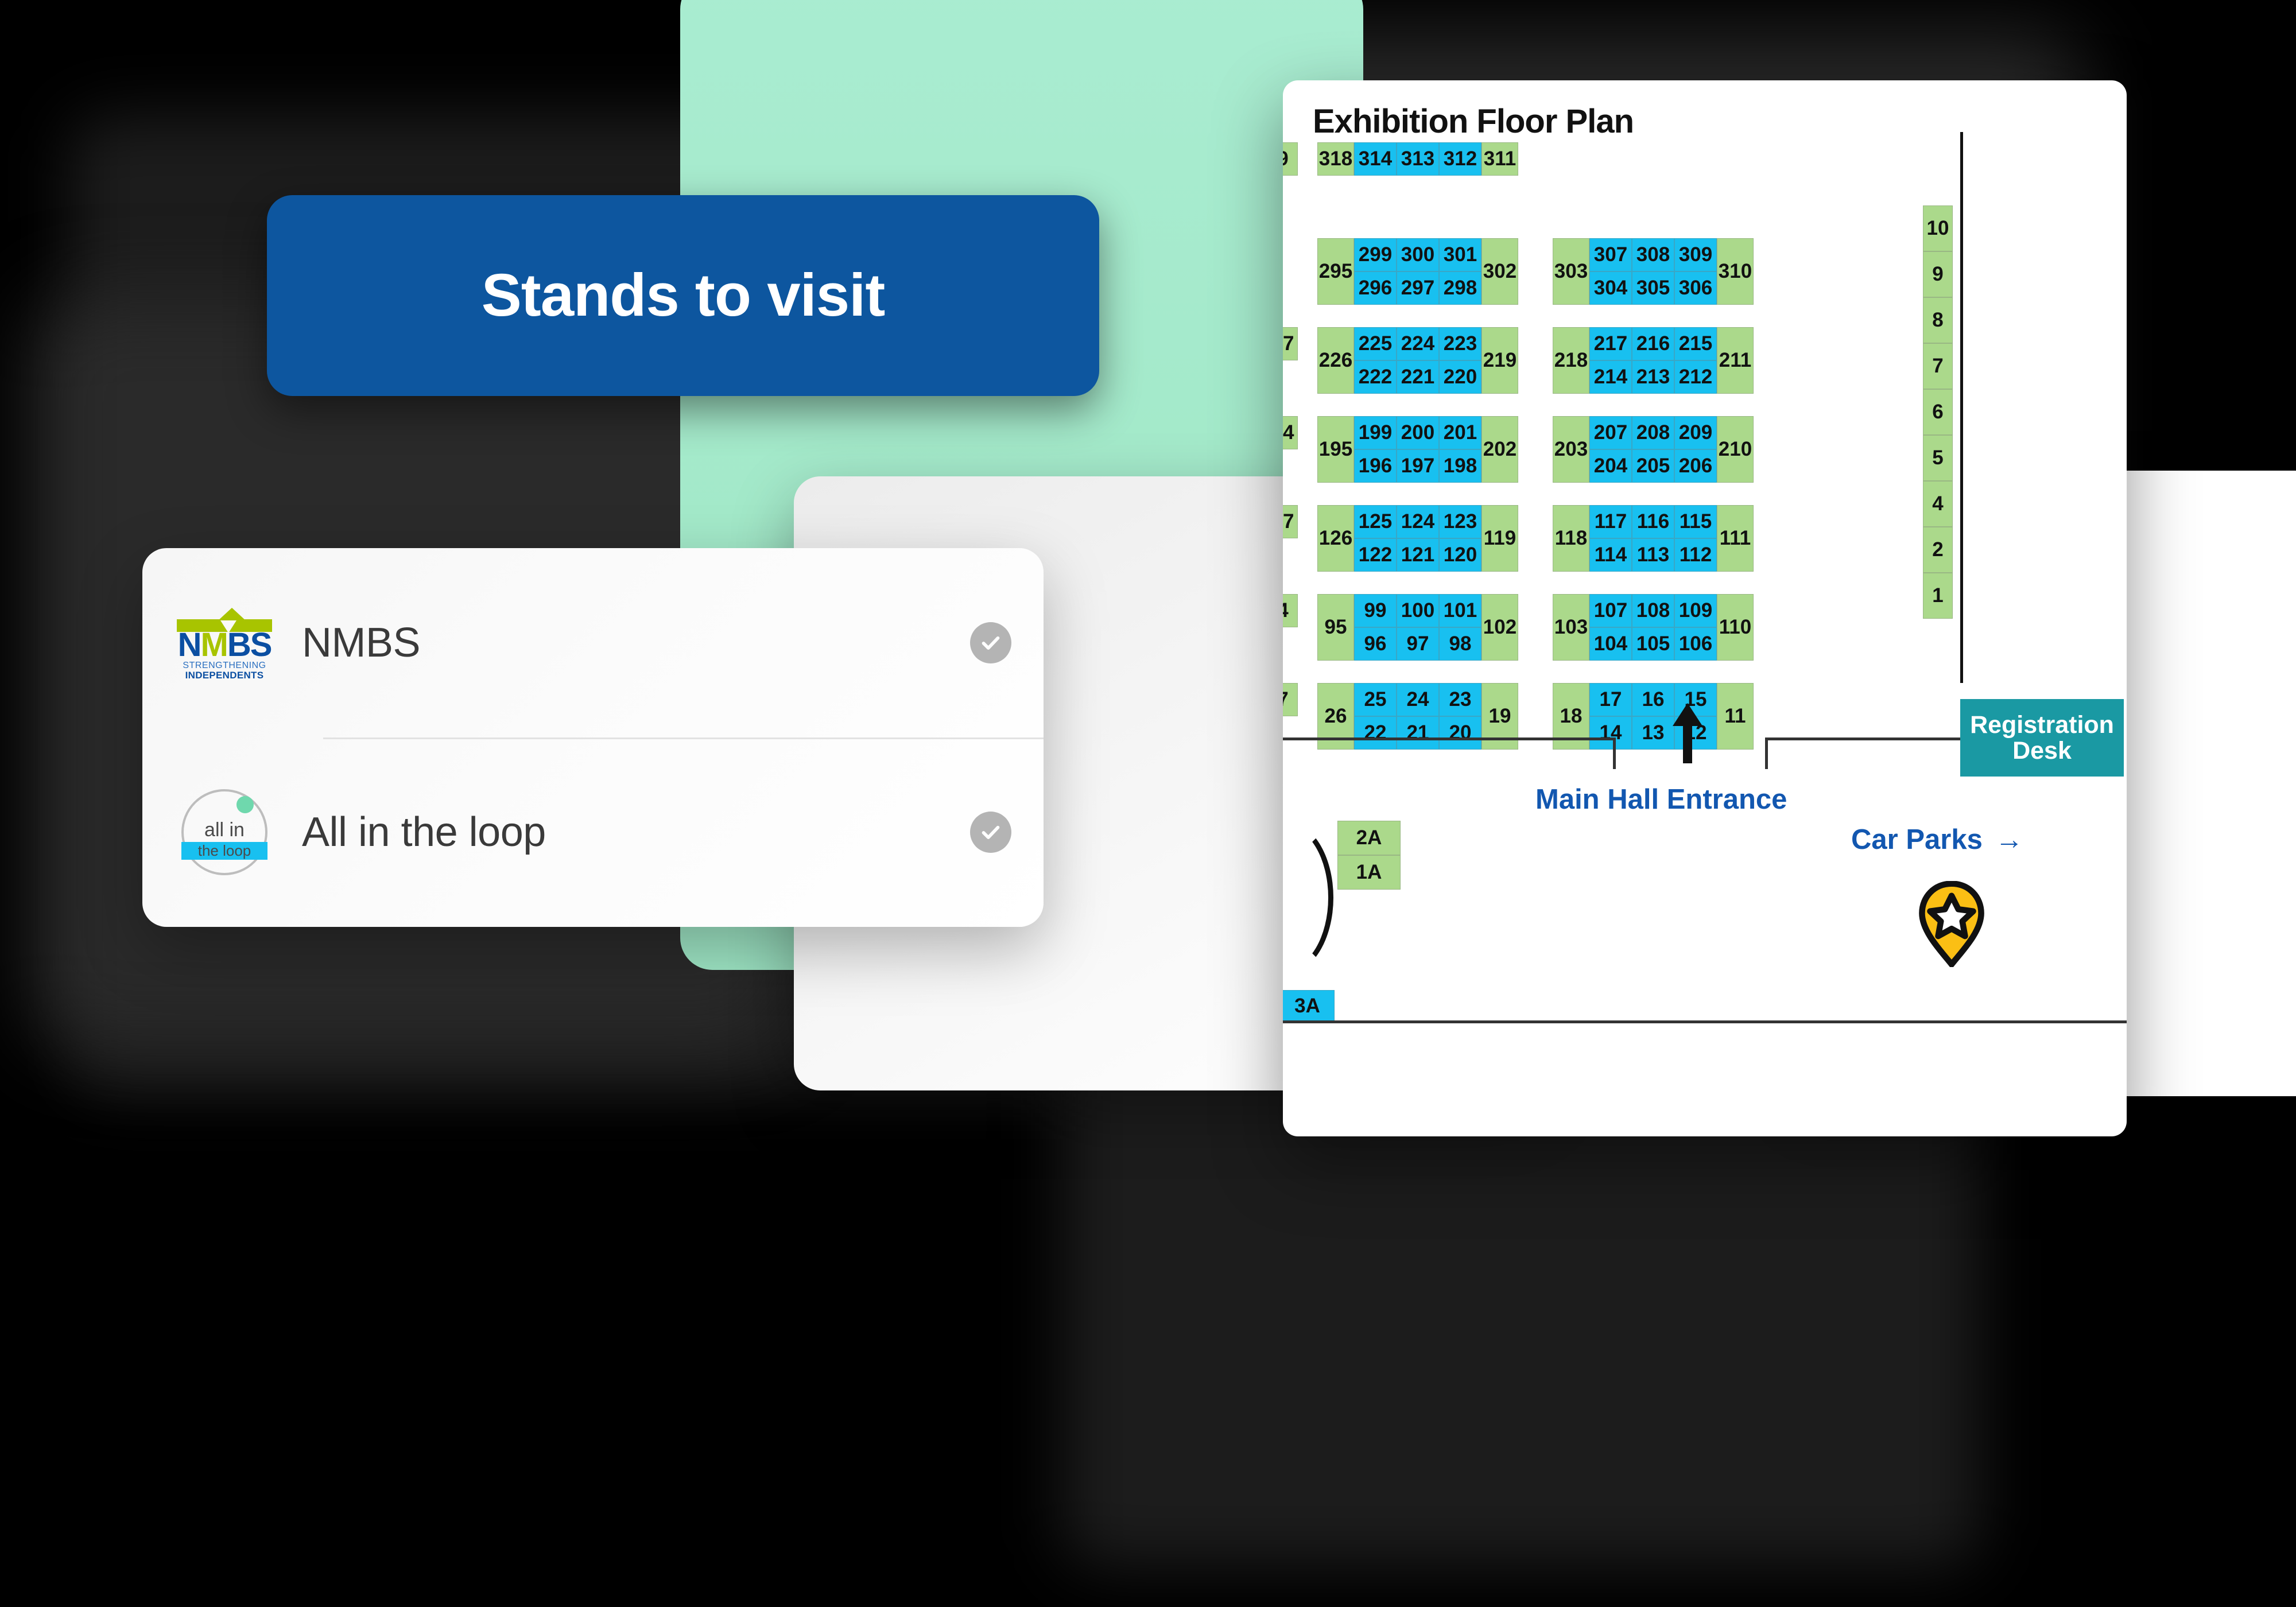 This screenshot has height=1607, width=2296. I want to click on stand-3A: 3A, so click(1309, 1006).